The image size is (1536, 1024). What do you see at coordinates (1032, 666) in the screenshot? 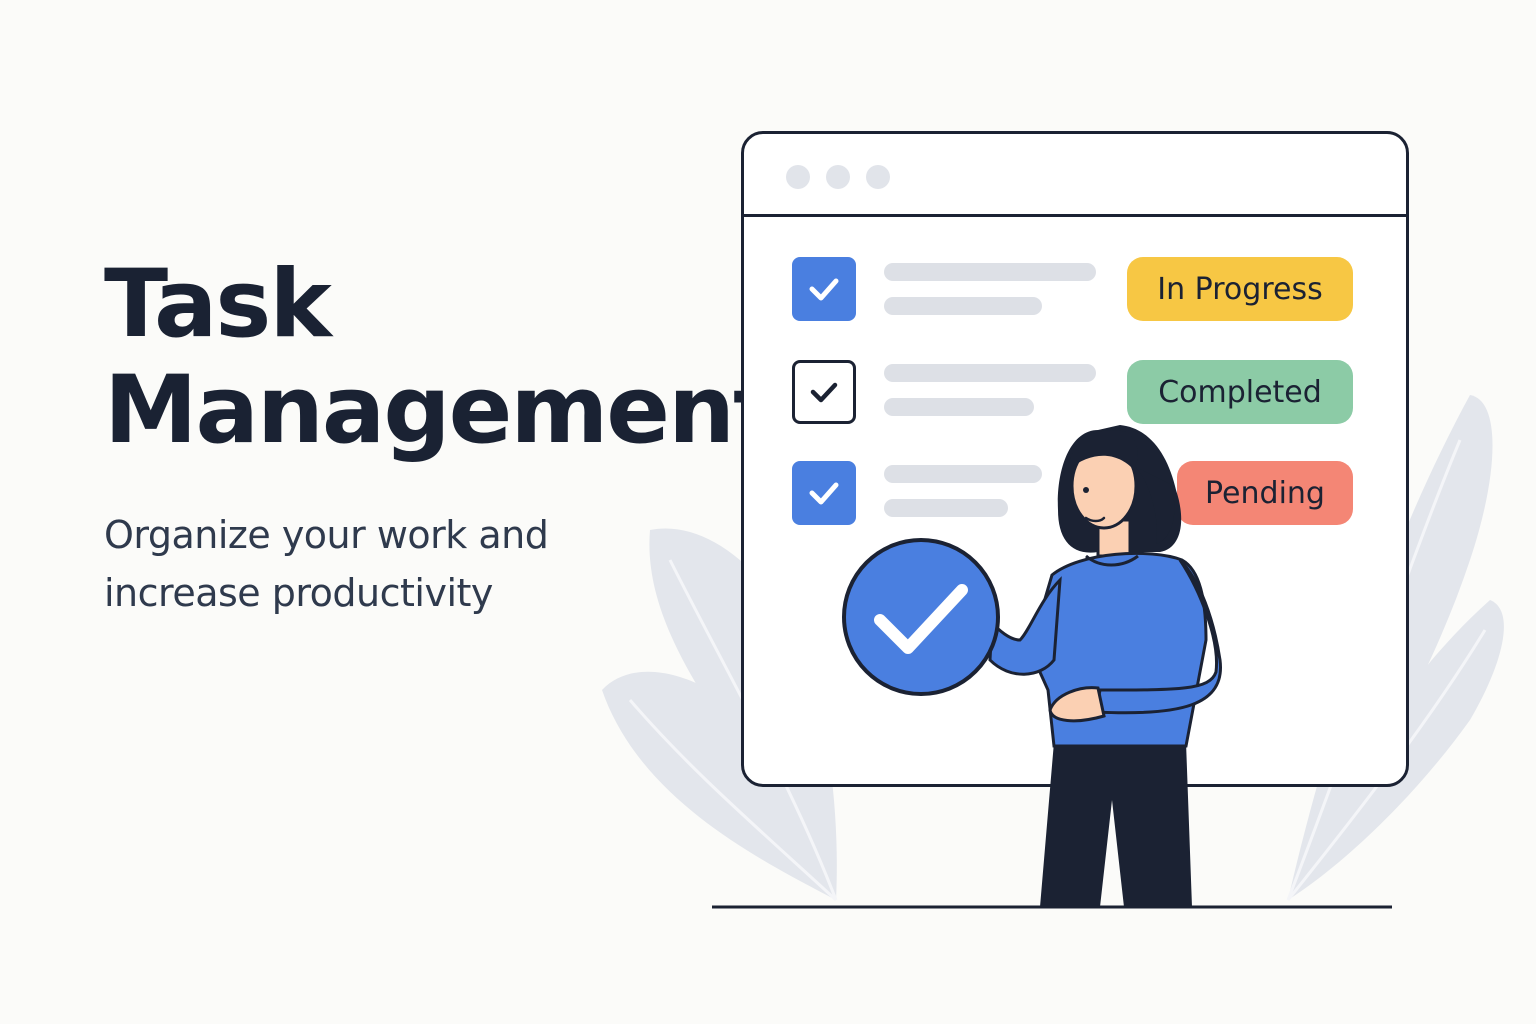
I see `person-illustration` at bounding box center [1032, 666].